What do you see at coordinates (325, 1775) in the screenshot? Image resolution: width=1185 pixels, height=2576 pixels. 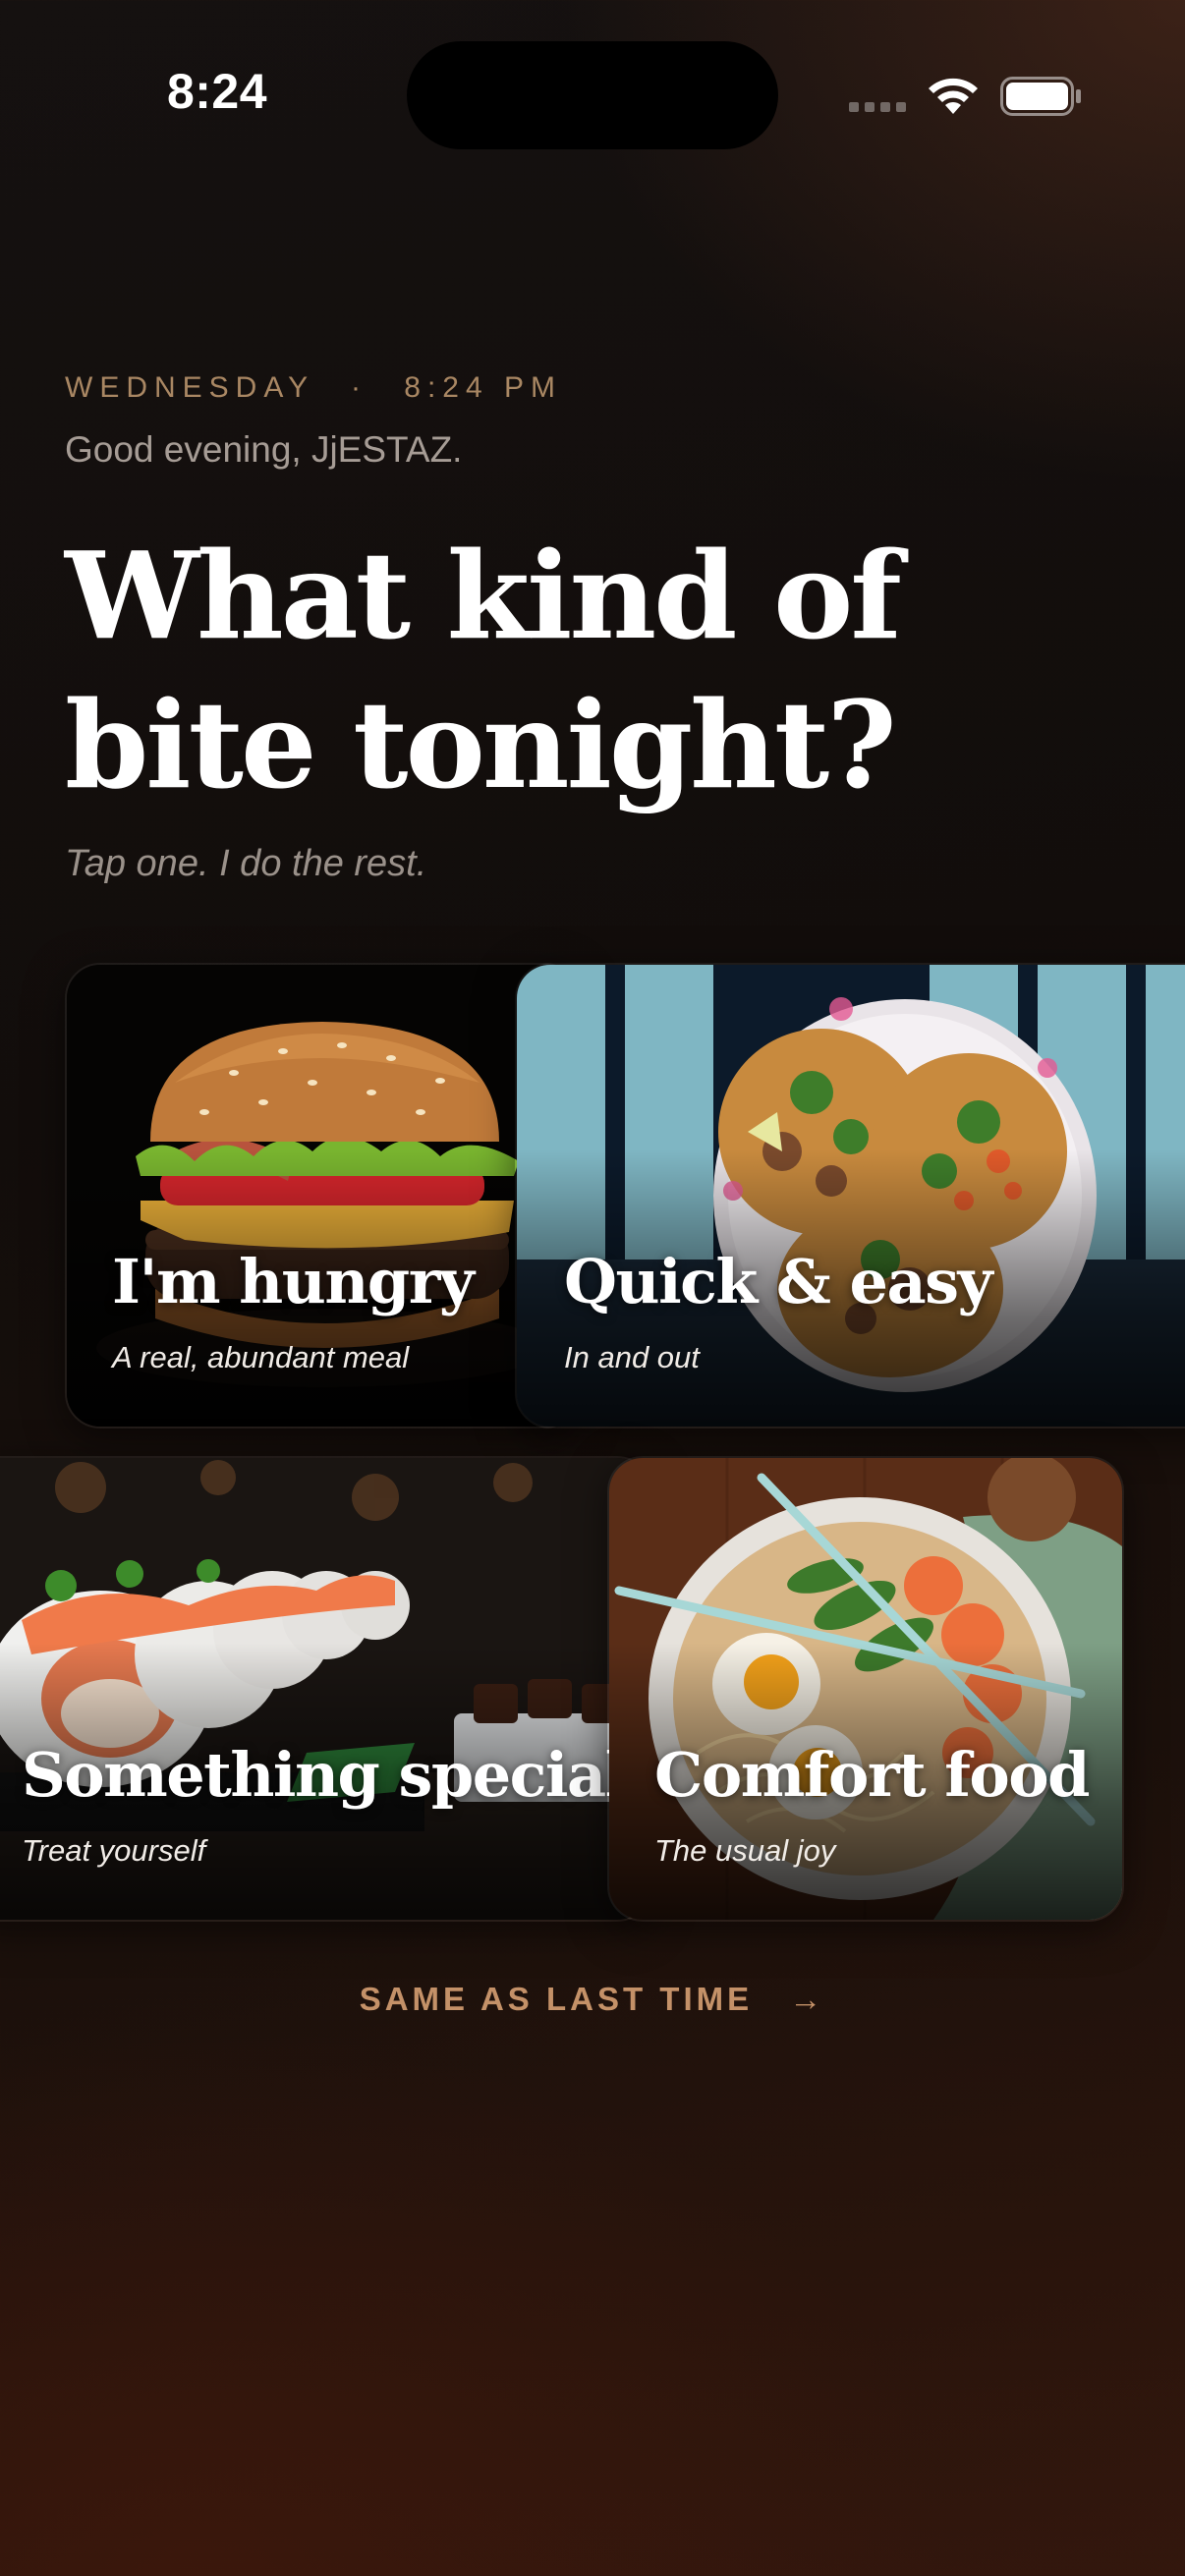 I see `card-title: Something special` at bounding box center [325, 1775].